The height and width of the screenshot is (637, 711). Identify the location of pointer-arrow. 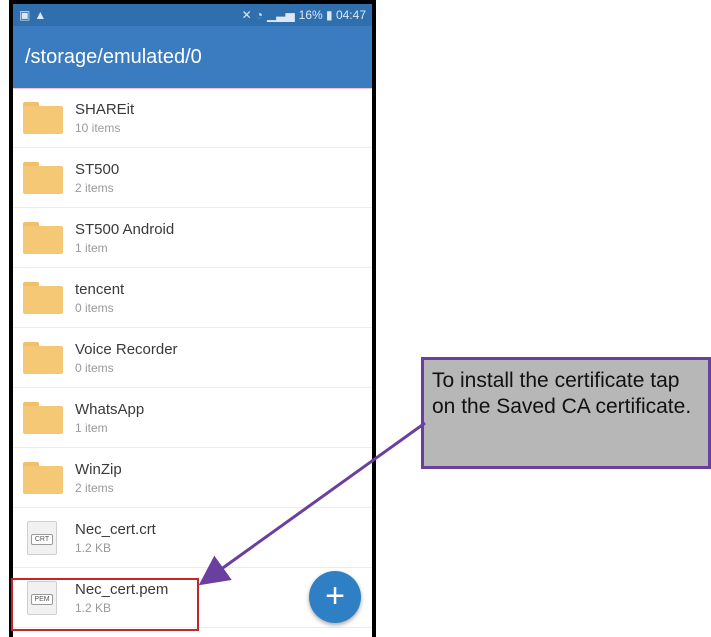
(312, 503).